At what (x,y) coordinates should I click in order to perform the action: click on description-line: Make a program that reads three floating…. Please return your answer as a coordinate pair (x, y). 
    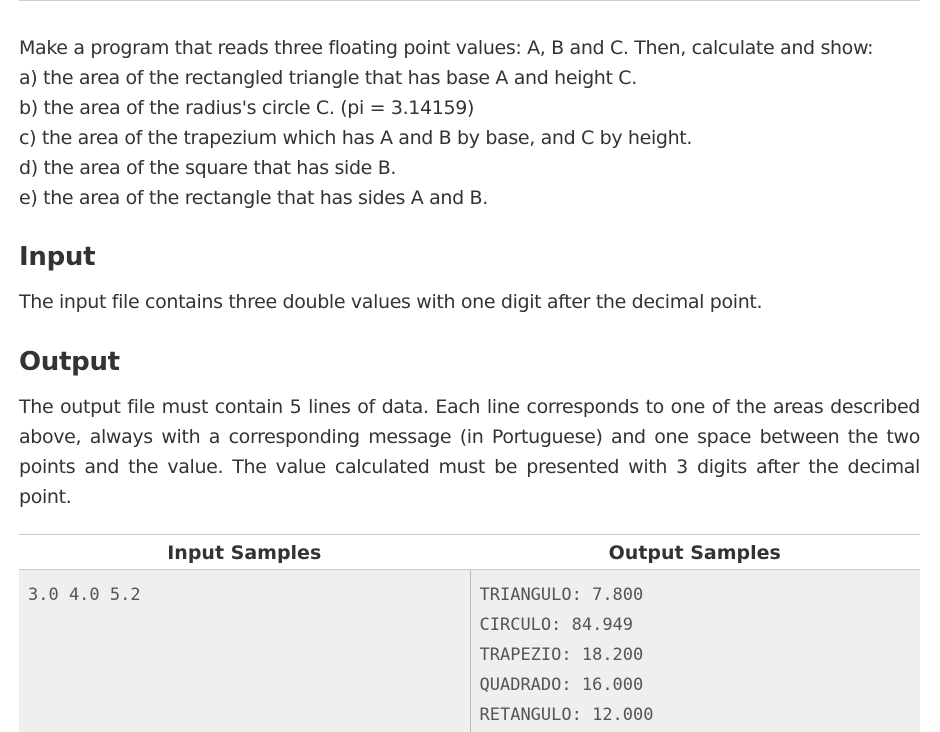
    Looking at the image, I should click on (446, 48).